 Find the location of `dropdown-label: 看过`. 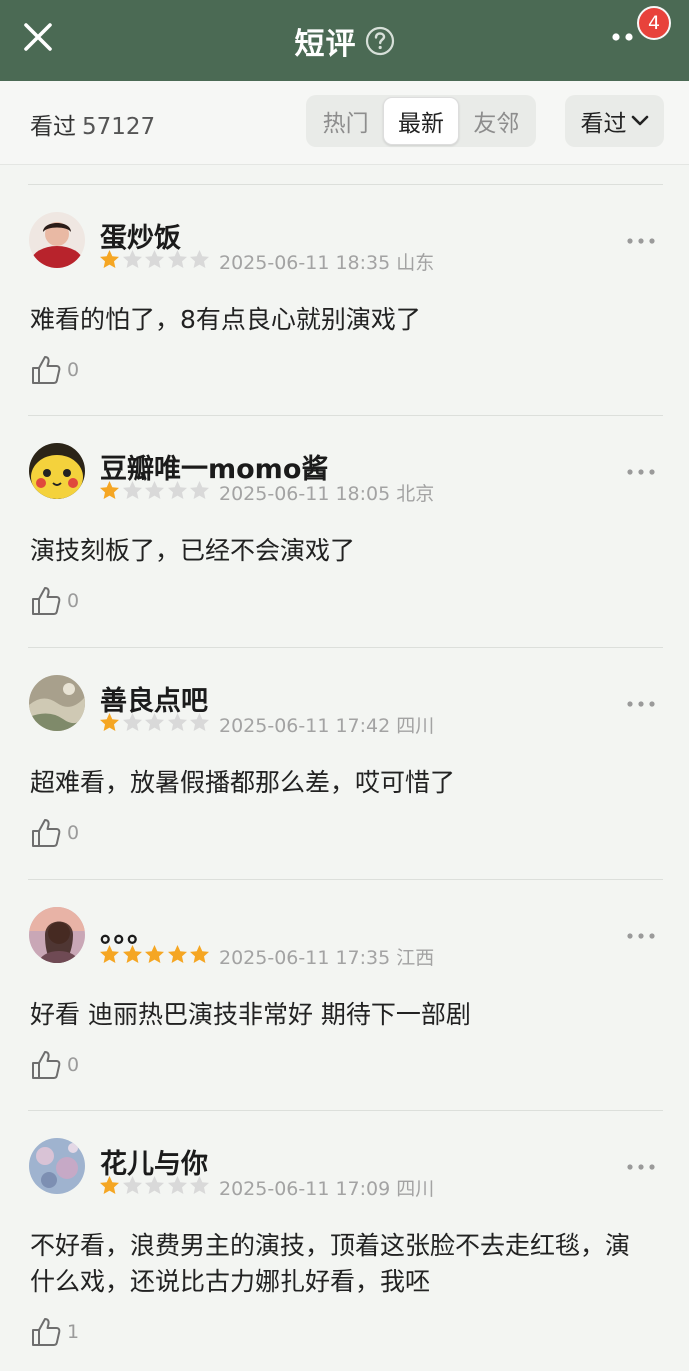

dropdown-label: 看过 is located at coordinates (603, 124).